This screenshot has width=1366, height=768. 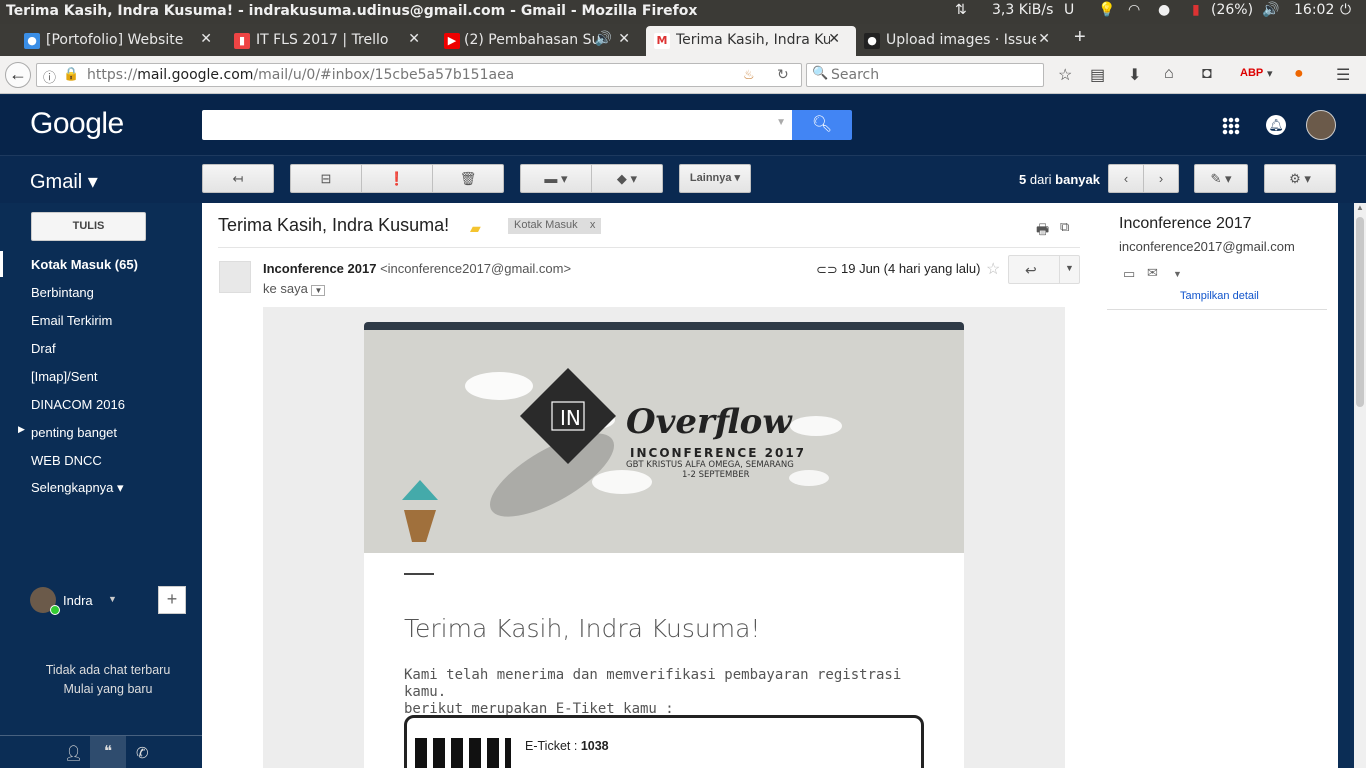 What do you see at coordinates (627, 178) in the screenshot?
I see `labels-button: ◆ ▾` at bounding box center [627, 178].